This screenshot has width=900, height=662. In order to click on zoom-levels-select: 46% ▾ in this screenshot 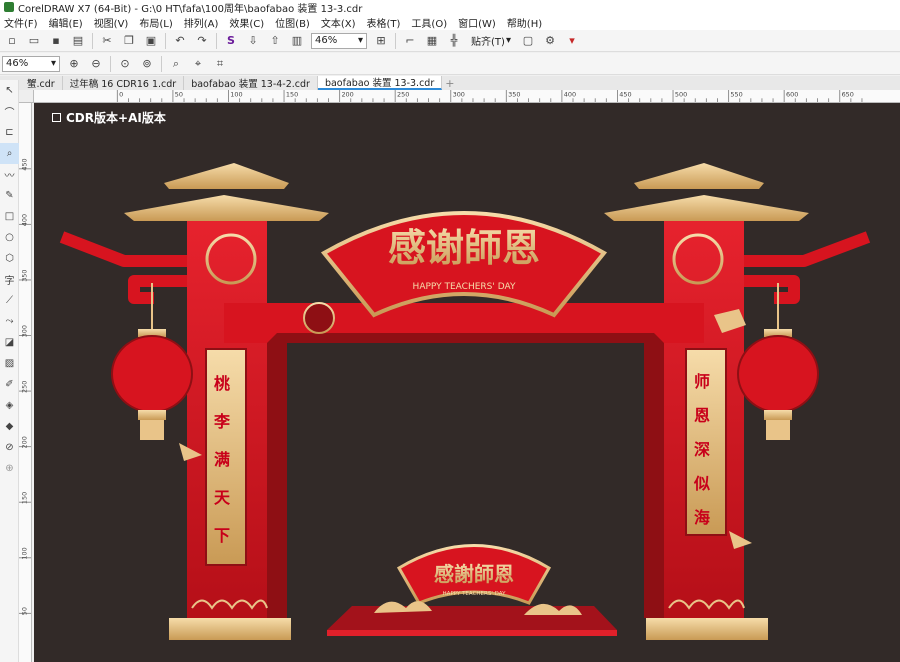, I will do `click(31, 63)`.